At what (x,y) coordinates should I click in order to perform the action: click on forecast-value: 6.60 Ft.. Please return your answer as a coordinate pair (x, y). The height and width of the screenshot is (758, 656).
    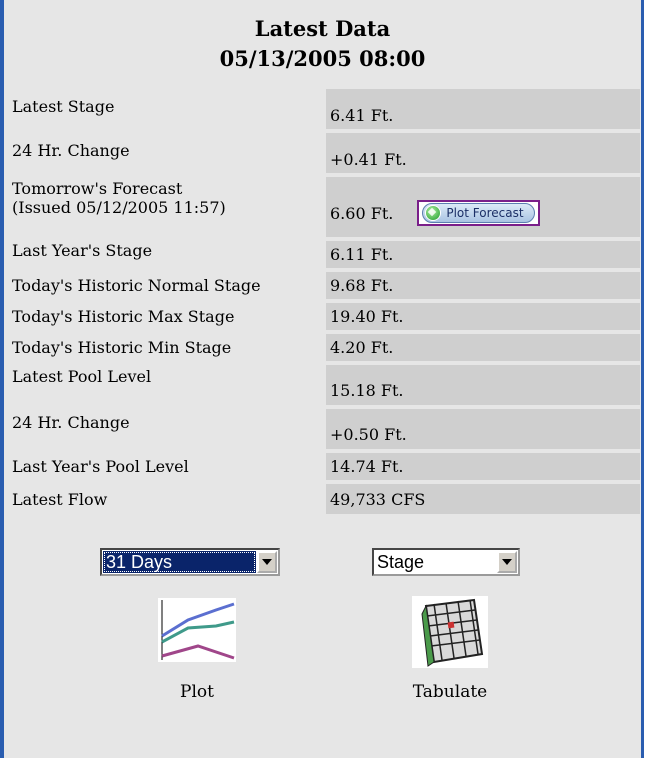
    Looking at the image, I should click on (362, 213).